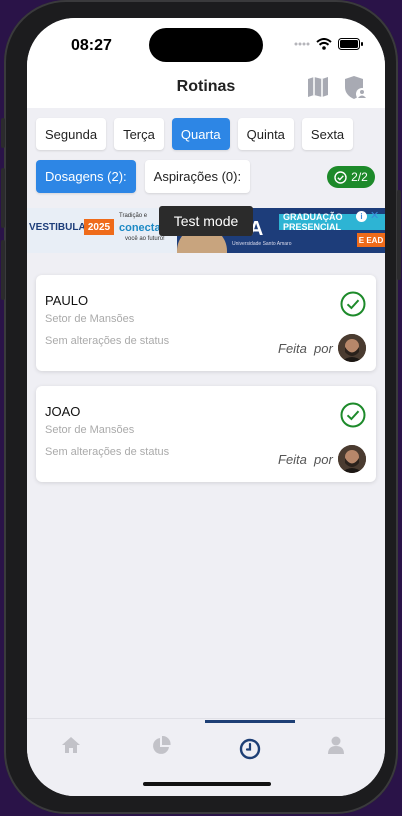 This screenshot has height=816, width=402. Describe the element at coordinates (63, 411) in the screenshot. I see `patient-name: JOAO` at that location.